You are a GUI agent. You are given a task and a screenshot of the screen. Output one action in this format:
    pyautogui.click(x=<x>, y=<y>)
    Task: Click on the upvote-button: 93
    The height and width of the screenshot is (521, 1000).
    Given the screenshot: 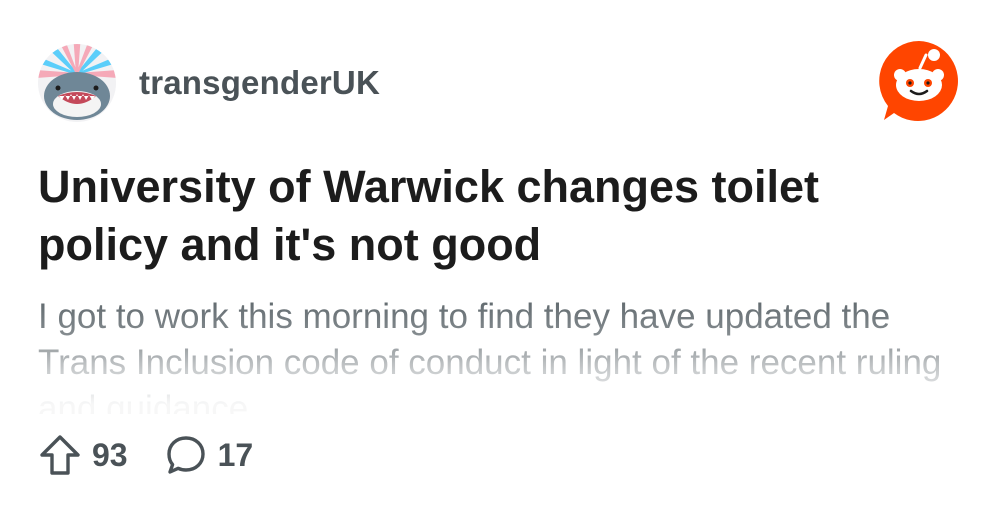 What is the action you would take?
    pyautogui.click(x=83, y=455)
    